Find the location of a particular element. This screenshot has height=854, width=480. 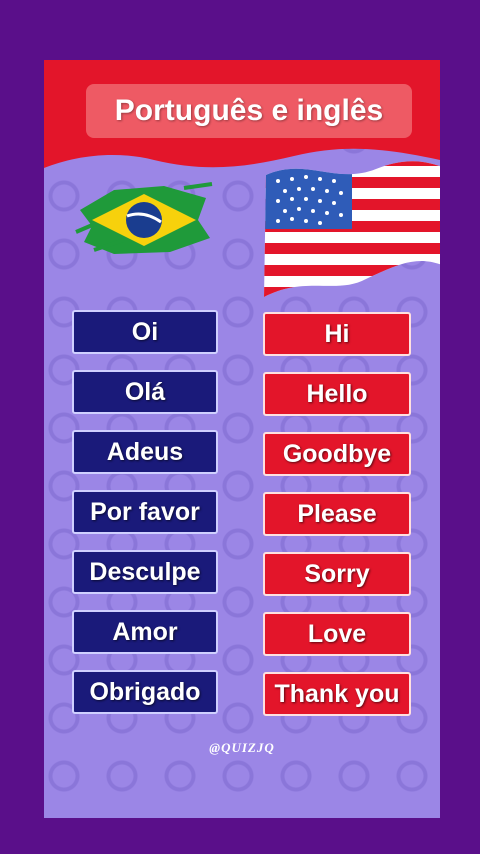

portuguese-word-box: Por favor is located at coordinates (145, 512).